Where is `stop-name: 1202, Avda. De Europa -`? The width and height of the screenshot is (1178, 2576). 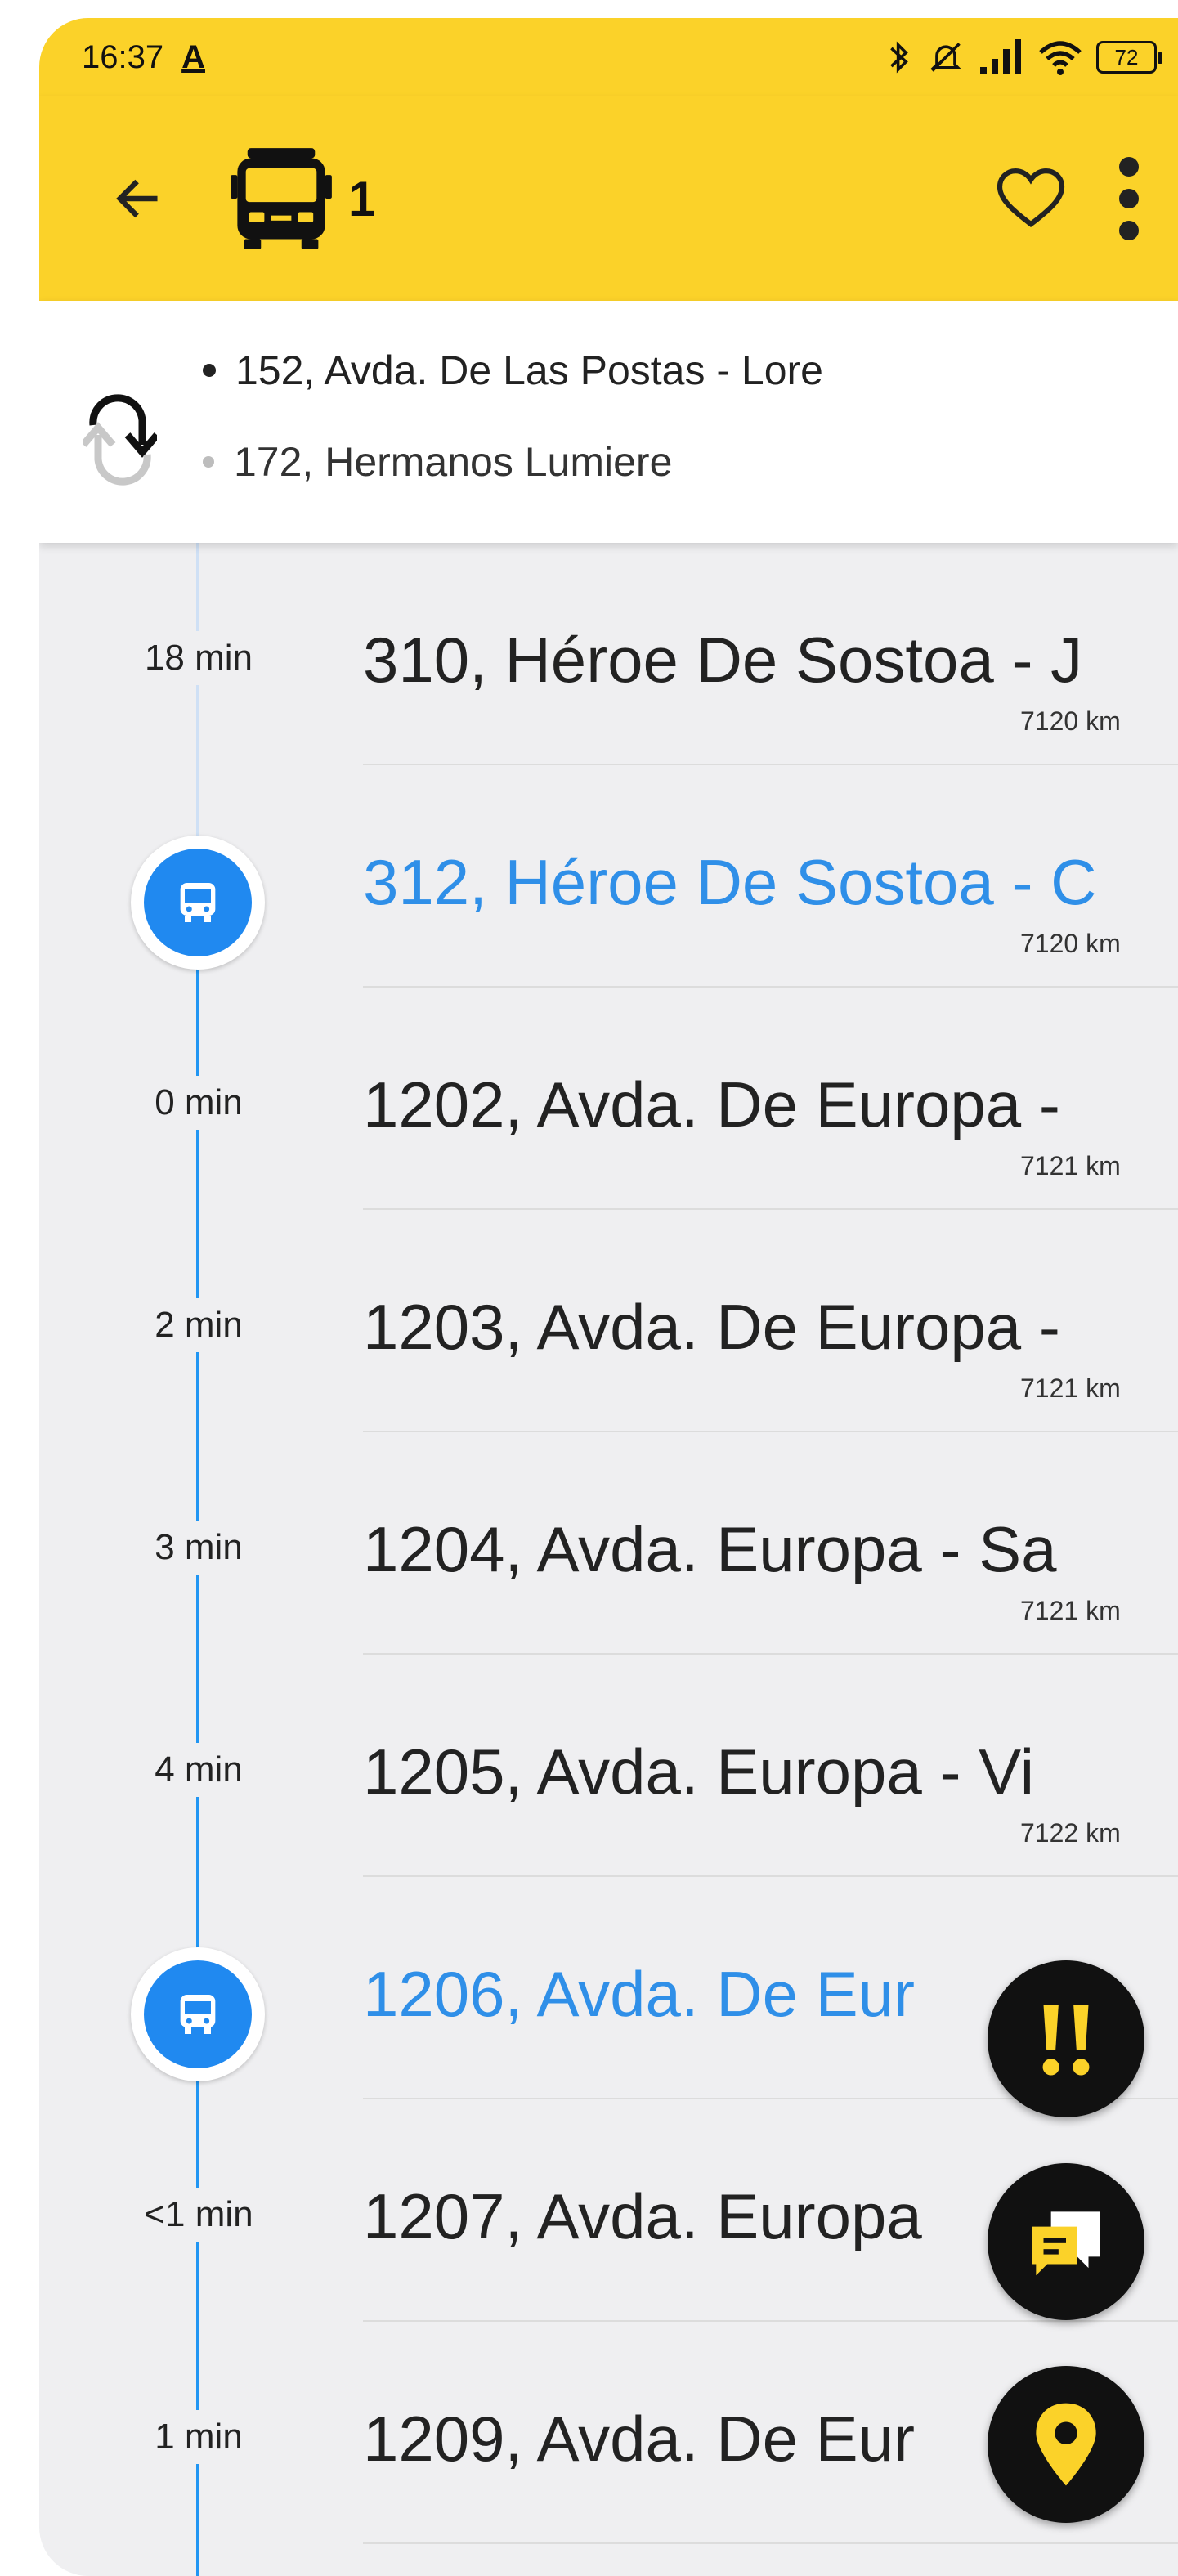
stop-name: 1202, Avda. De Europa - is located at coordinates (711, 1104).